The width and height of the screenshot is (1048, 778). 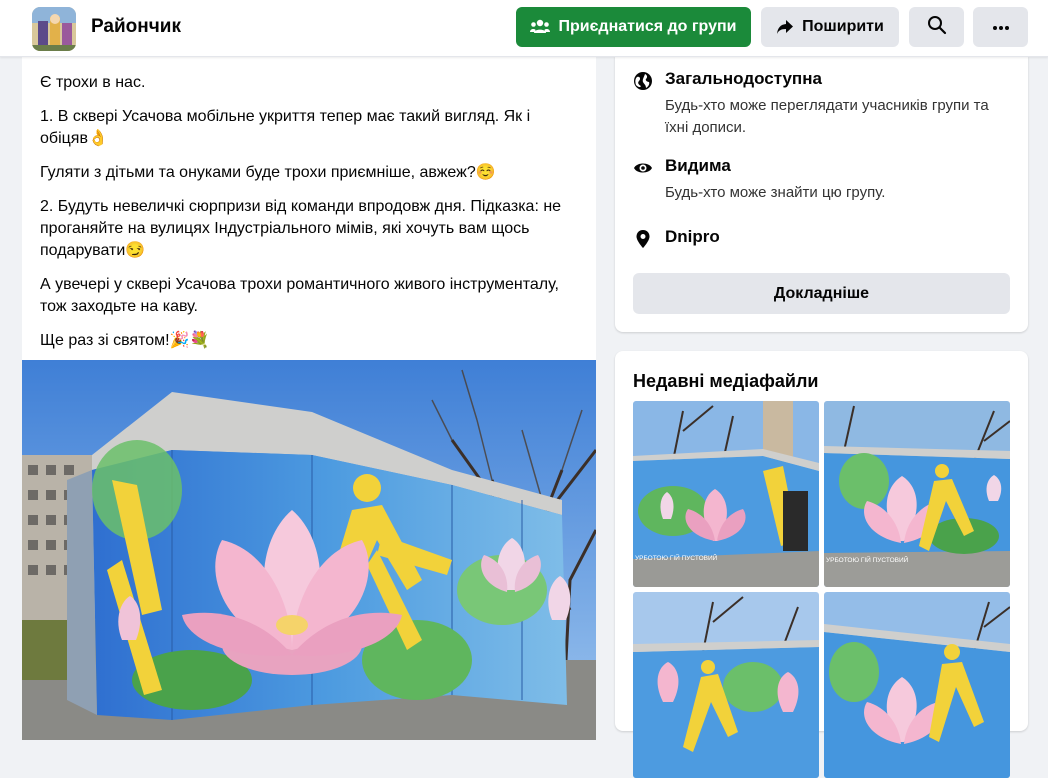 What do you see at coordinates (93, 82) in the screenshot?
I see `post-paragraph: Є трохи в нас.` at bounding box center [93, 82].